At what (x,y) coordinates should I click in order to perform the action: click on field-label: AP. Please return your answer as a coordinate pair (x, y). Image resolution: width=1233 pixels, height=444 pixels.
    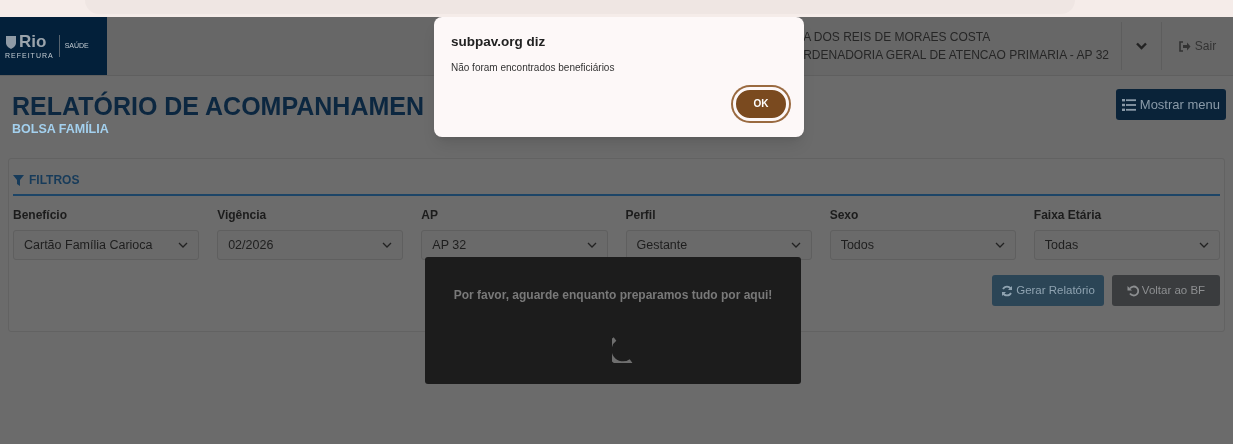
    Looking at the image, I should click on (430, 215).